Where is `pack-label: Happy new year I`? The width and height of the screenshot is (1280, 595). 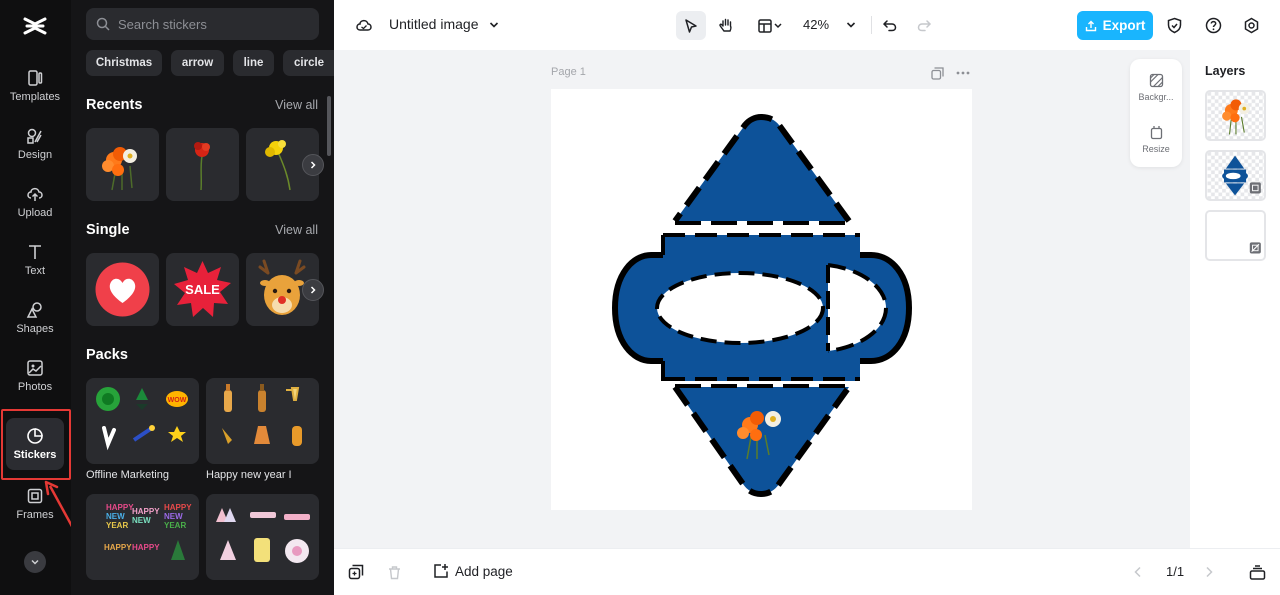 pack-label: Happy new year I is located at coordinates (249, 475).